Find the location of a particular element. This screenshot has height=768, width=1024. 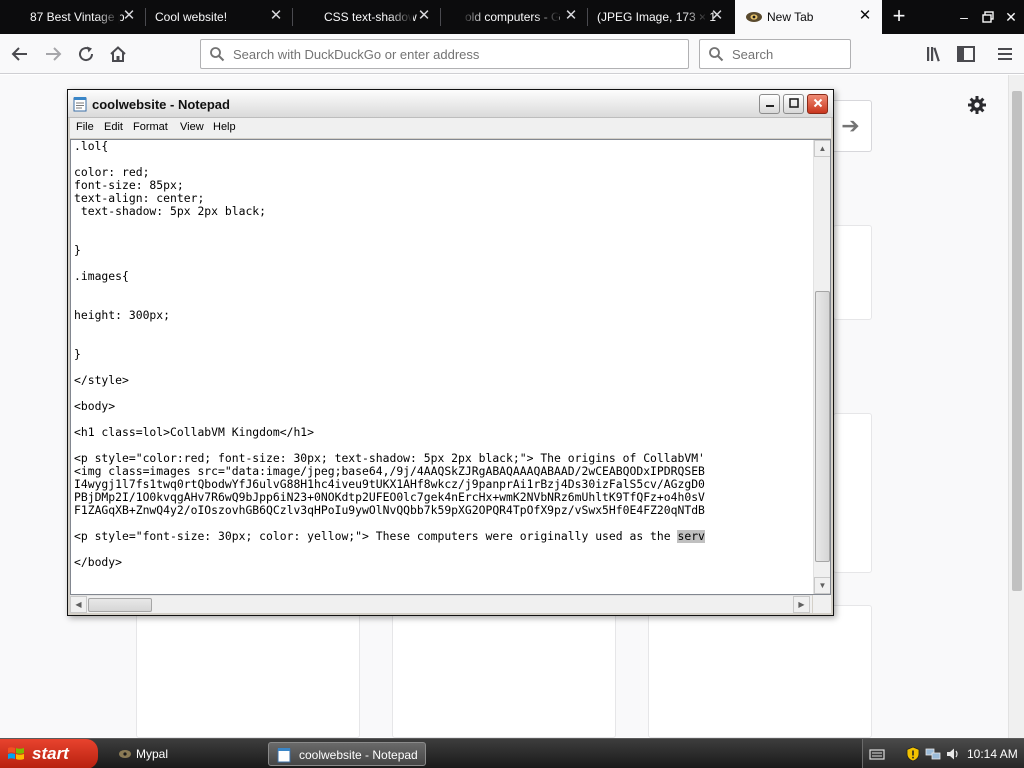

notepad-minimize-button is located at coordinates (769, 104).